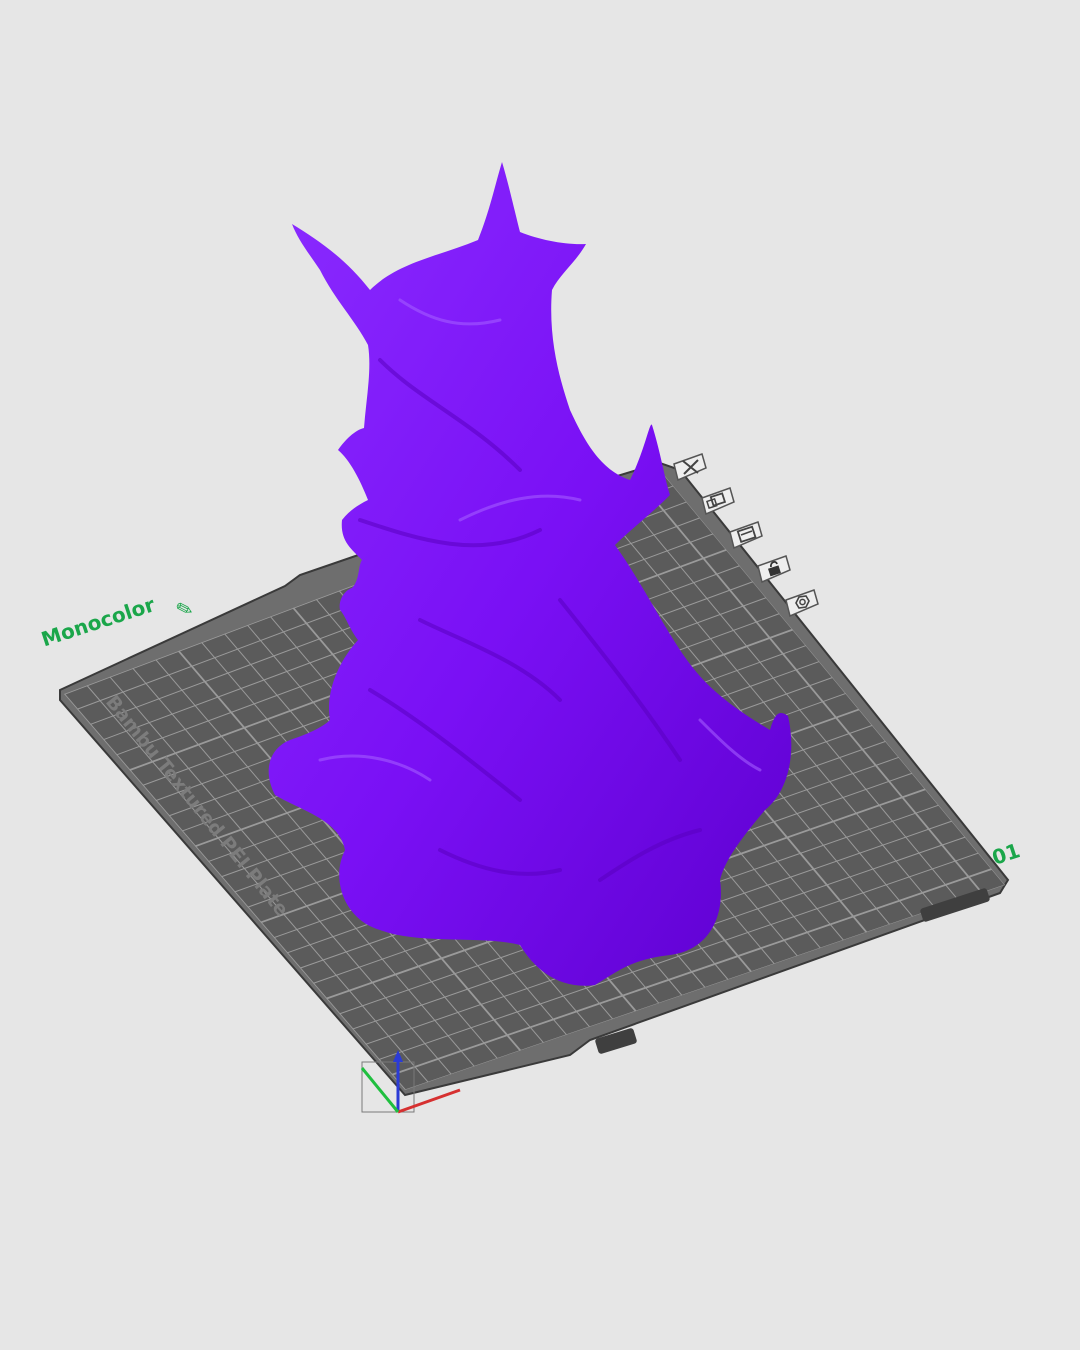  I want to click on arrange-icon, so click(718, 501).